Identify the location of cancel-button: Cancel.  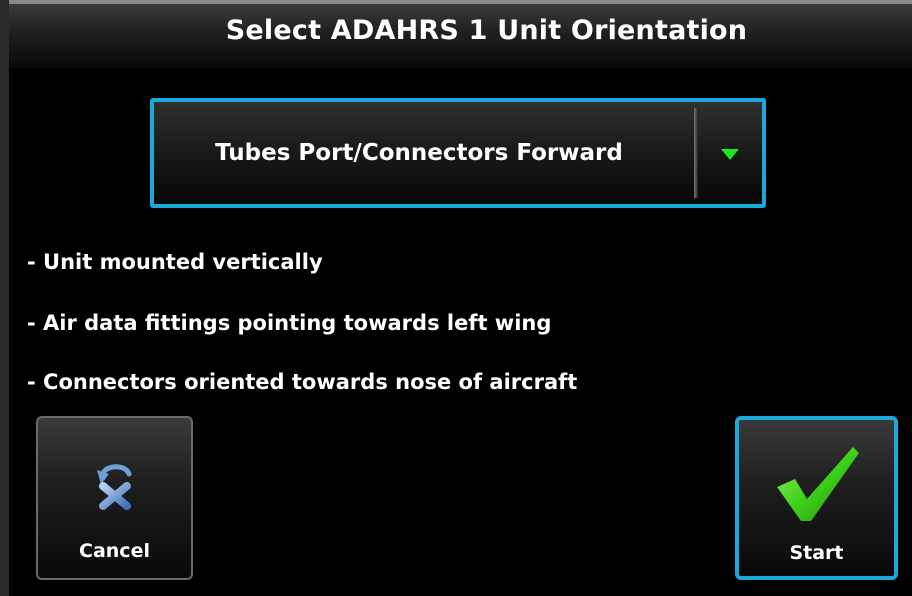
(114, 498).